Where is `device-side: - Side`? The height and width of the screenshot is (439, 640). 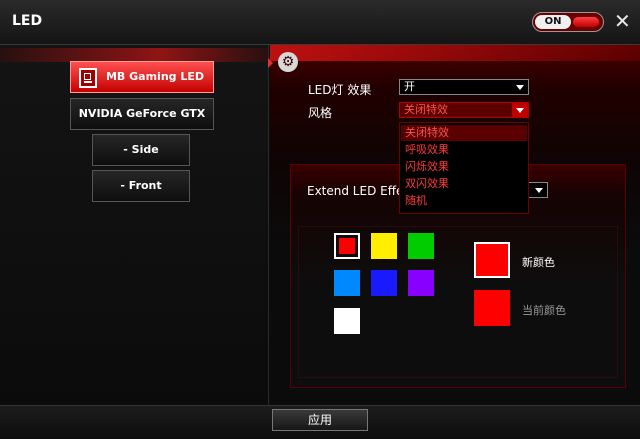
device-side: - Side is located at coordinates (141, 150).